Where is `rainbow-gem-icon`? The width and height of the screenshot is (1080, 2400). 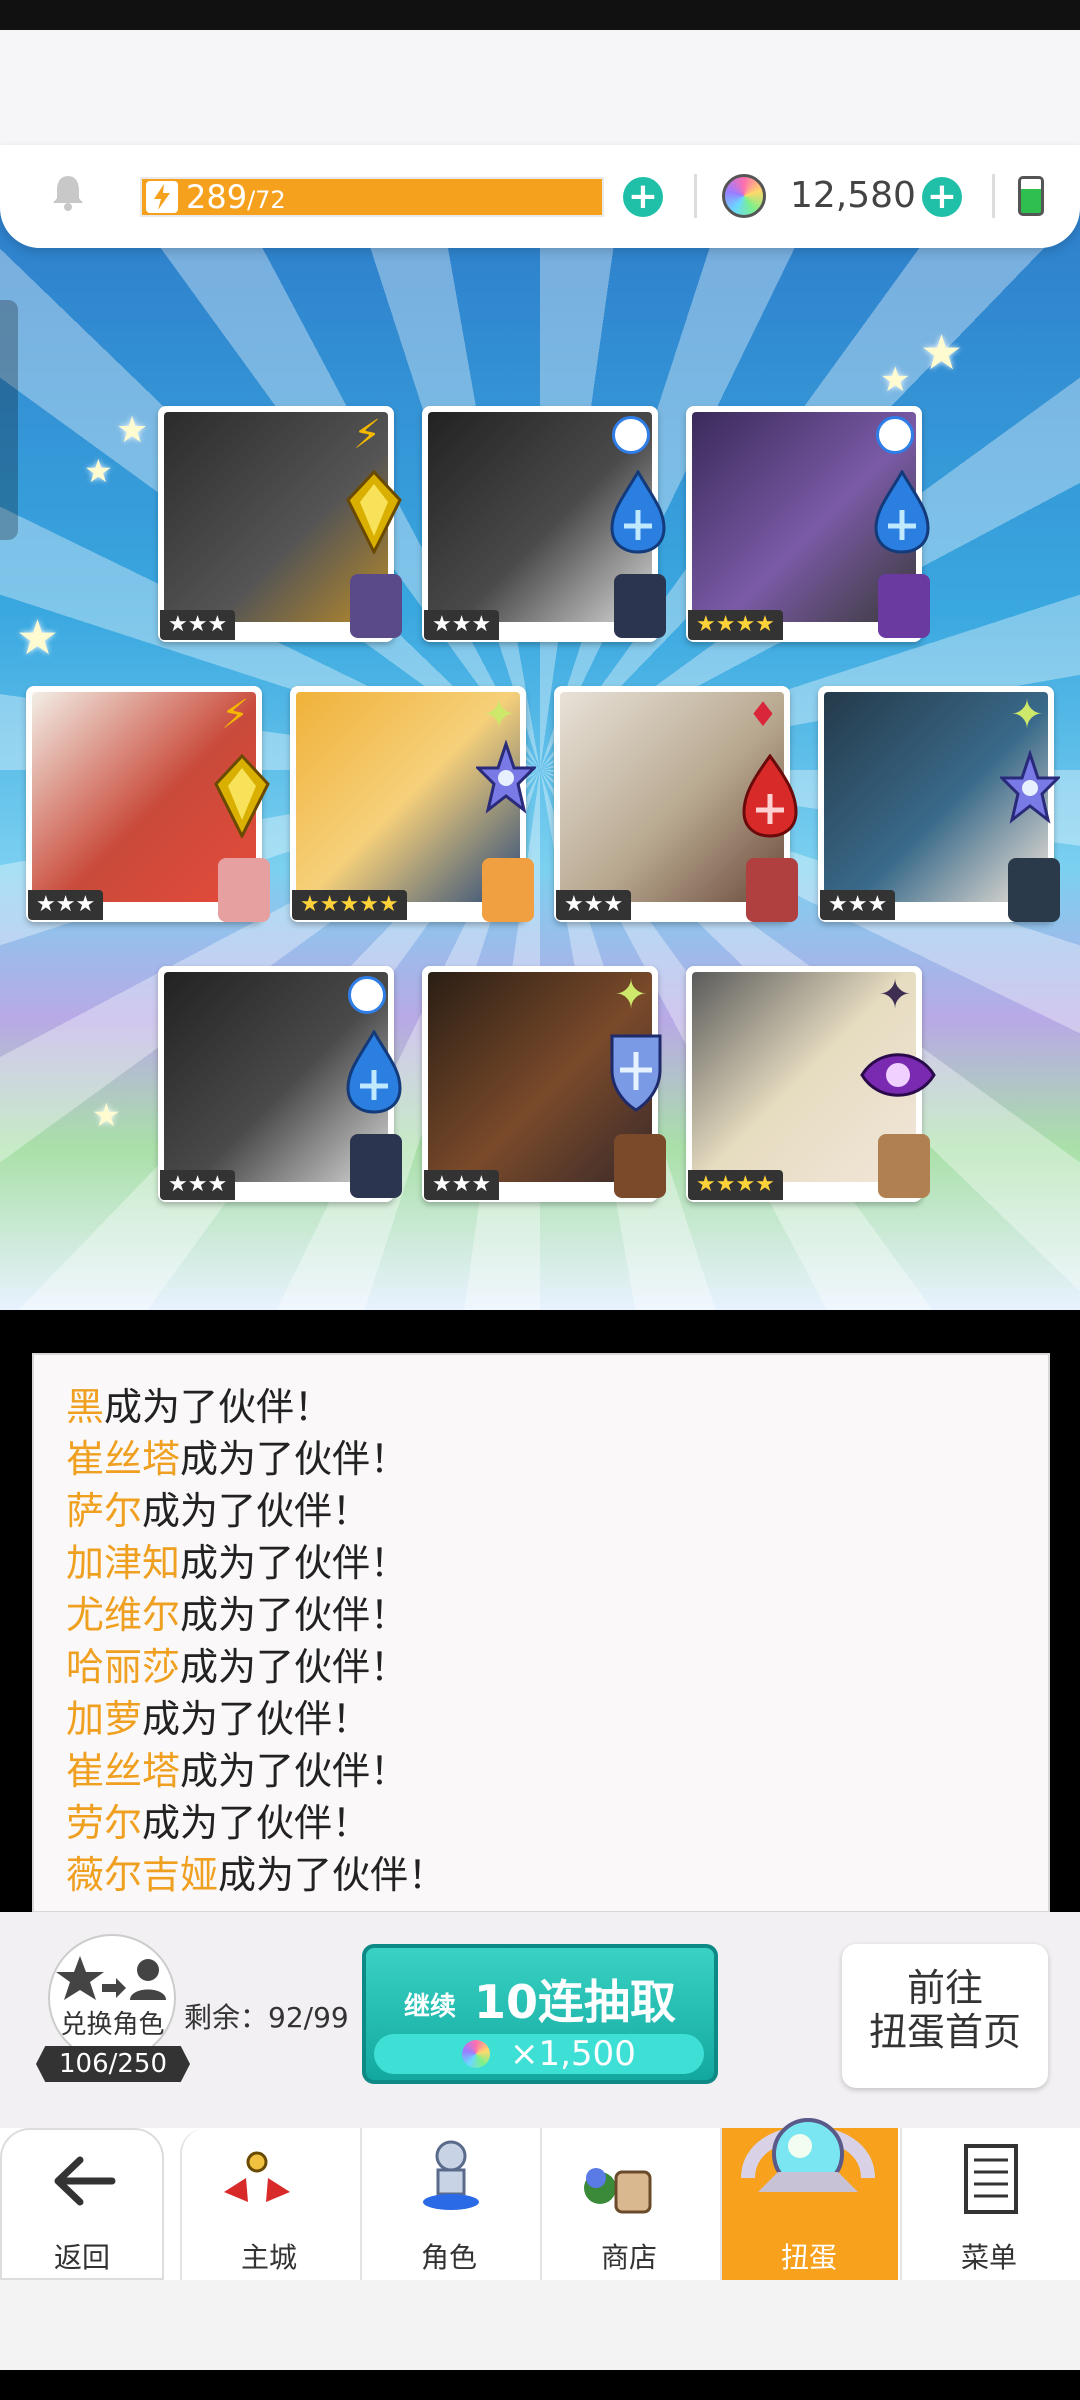
rainbow-gem-icon is located at coordinates (476, 2054).